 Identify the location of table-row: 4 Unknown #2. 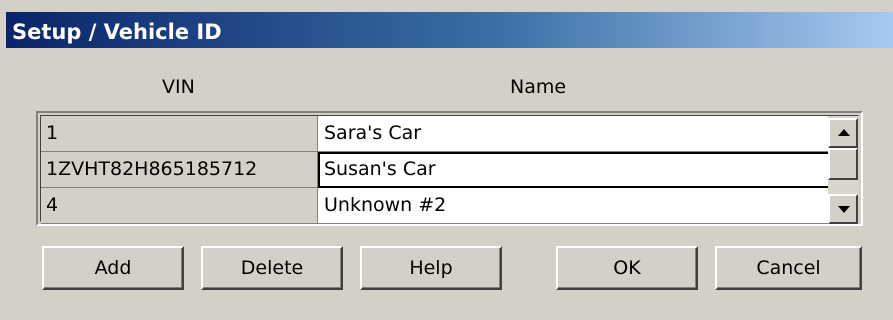
(437, 206).